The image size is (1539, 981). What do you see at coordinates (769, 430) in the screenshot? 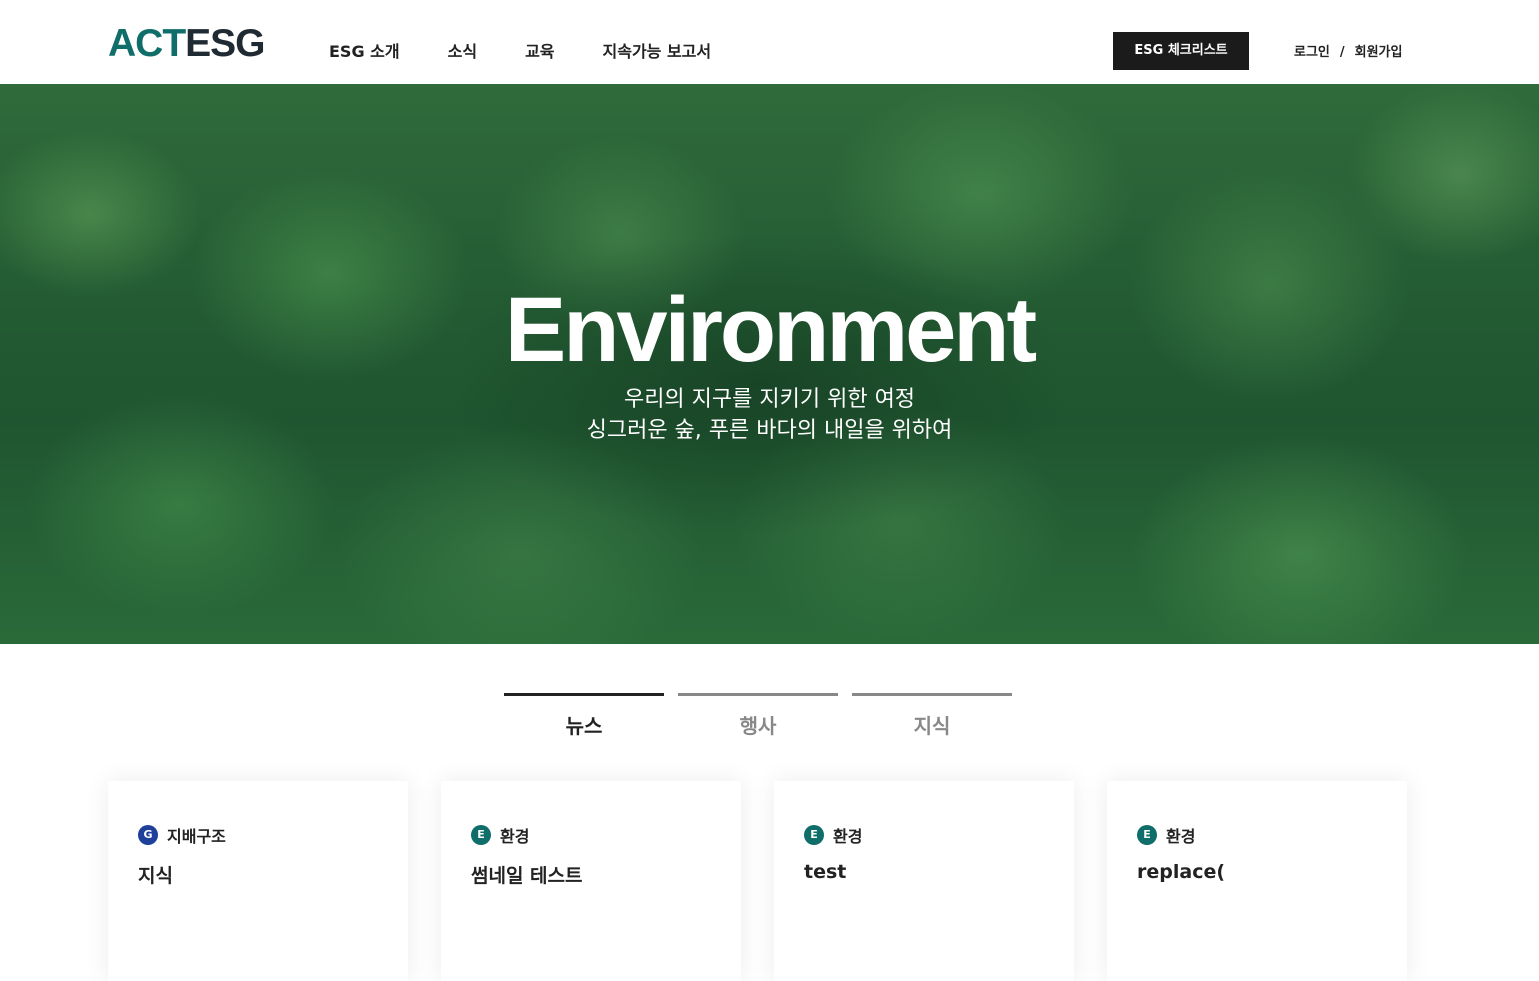
I see `hero-subtitle-line-2: 싱그러운 숲, 푸른 바다의 내일을 위하여` at bounding box center [769, 430].